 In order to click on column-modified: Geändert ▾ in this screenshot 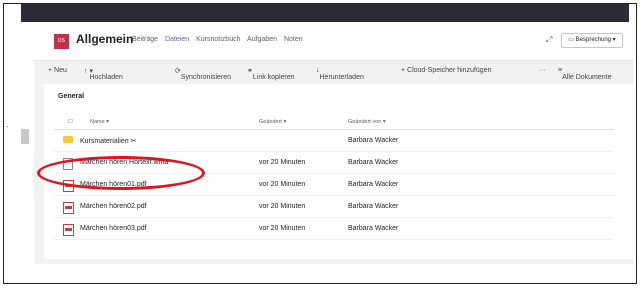, I will do `click(272, 122)`.